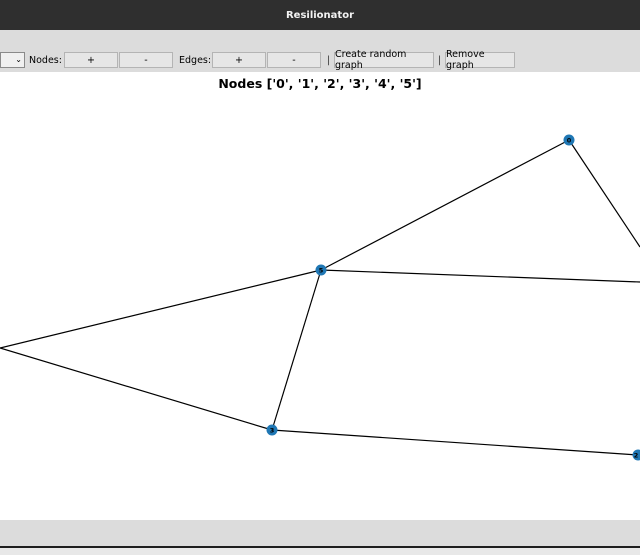 The height and width of the screenshot is (555, 640). What do you see at coordinates (480, 60) in the screenshot?
I see `remove-graph-button: Remove graph` at bounding box center [480, 60].